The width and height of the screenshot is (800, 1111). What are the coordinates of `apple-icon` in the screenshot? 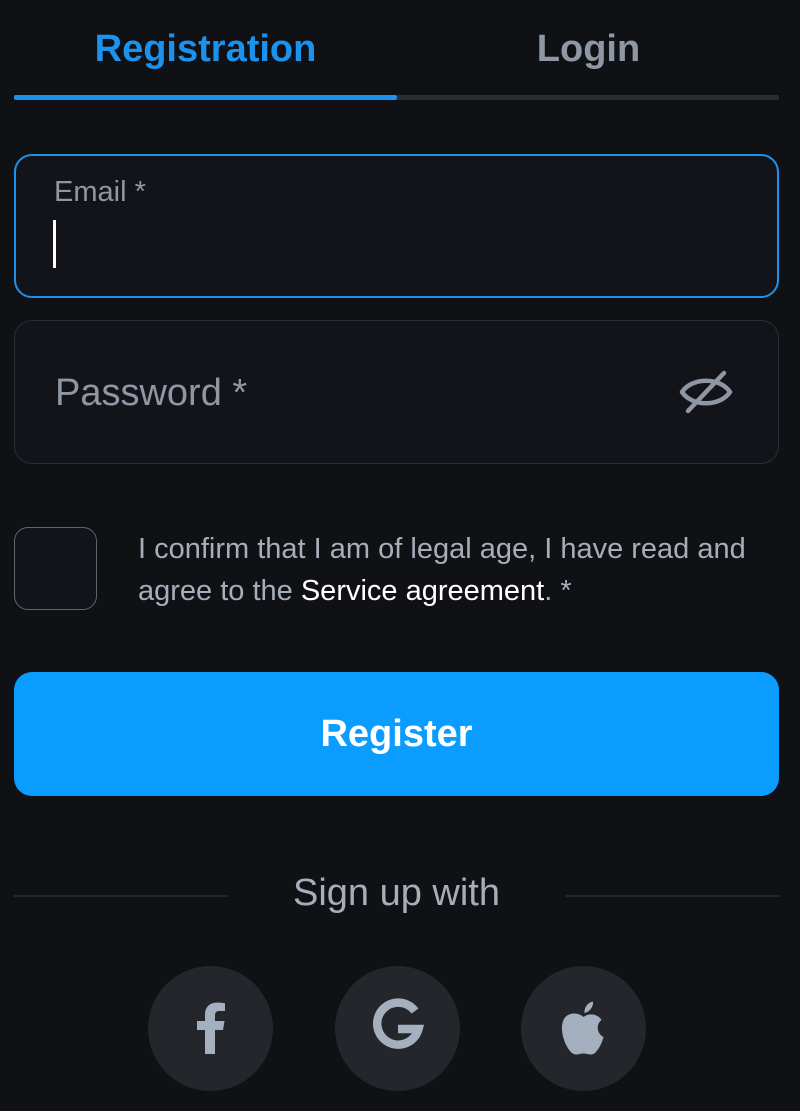 It's located at (582, 1028).